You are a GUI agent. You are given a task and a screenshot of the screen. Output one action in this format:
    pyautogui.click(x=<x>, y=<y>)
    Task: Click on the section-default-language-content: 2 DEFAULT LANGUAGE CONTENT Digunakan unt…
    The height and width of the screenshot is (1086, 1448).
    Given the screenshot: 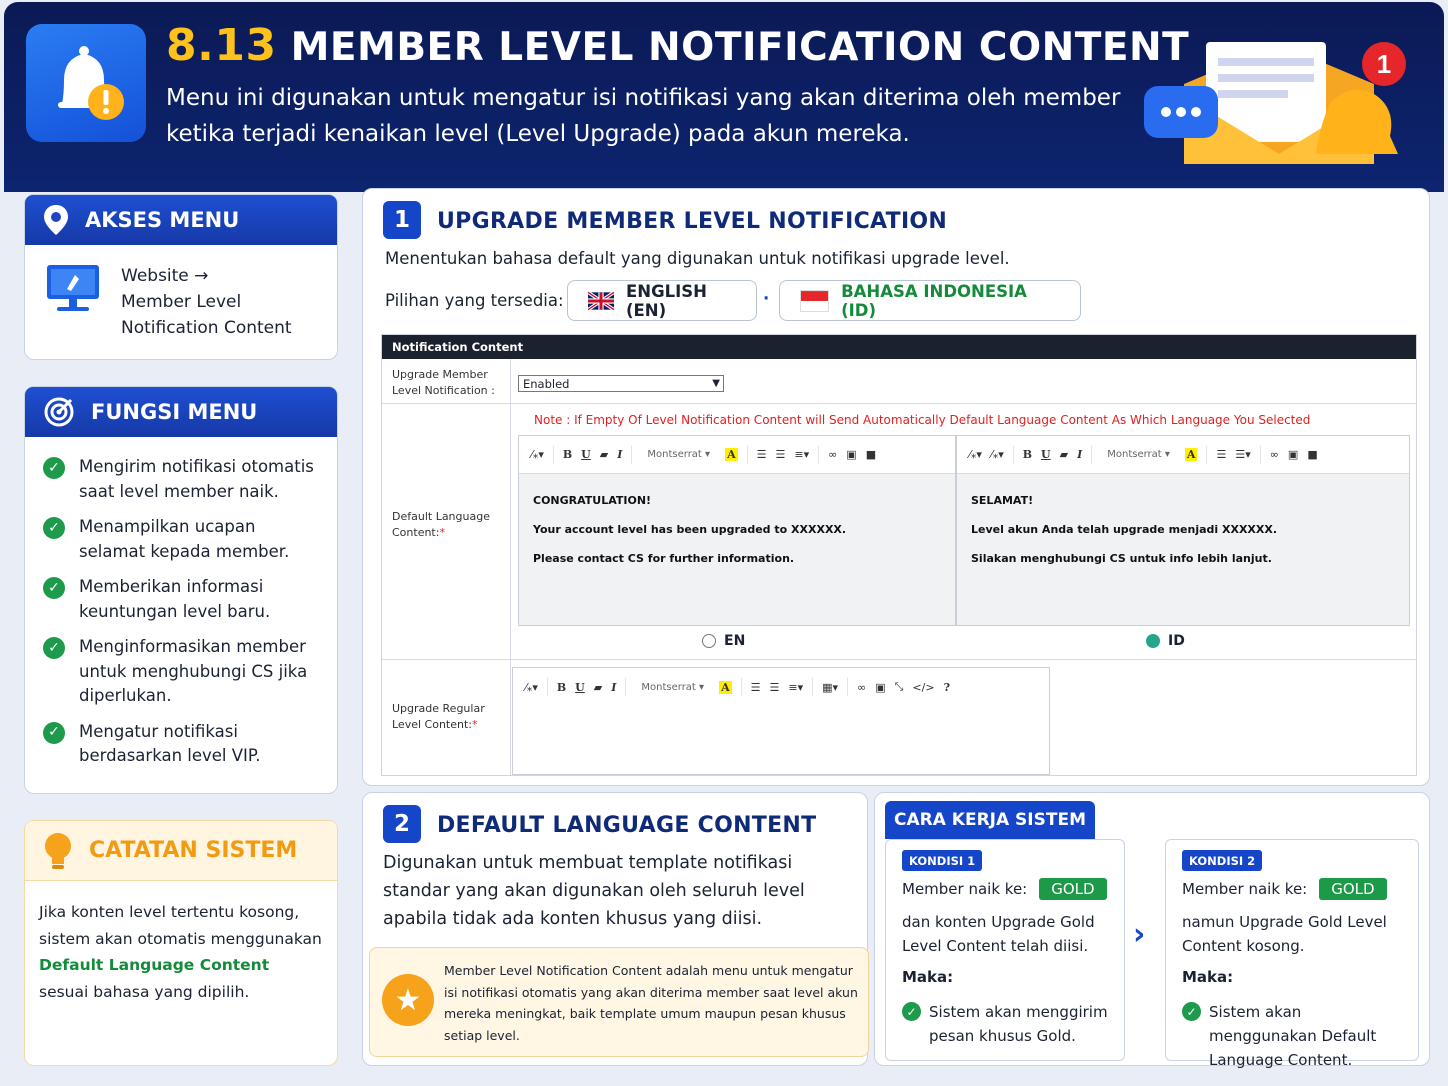 What is the action you would take?
    pyautogui.click(x=615, y=929)
    